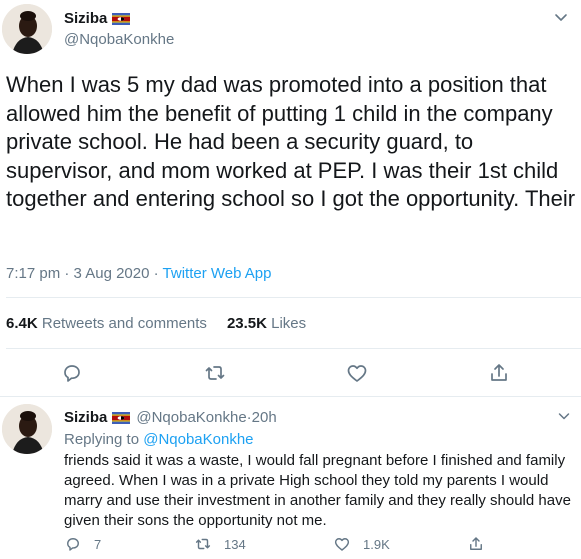  What do you see at coordinates (361, 544) in the screenshot?
I see `like-action: 1.9K` at bounding box center [361, 544].